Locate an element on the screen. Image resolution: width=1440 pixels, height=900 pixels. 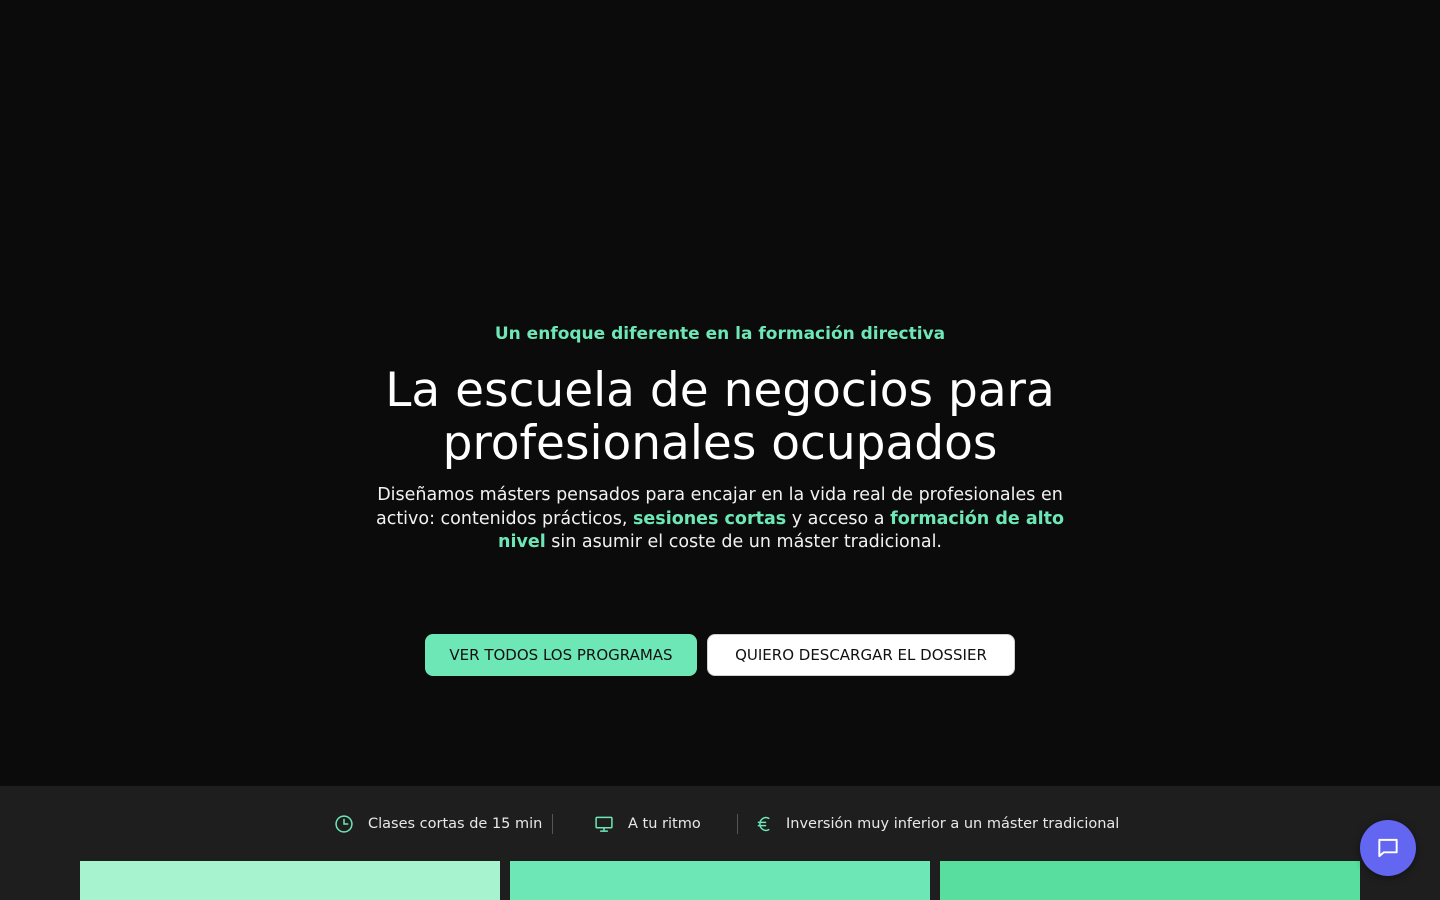
view-all-programs-button: VER TODOS LOS PROGRAMAS is located at coordinates (561, 655).